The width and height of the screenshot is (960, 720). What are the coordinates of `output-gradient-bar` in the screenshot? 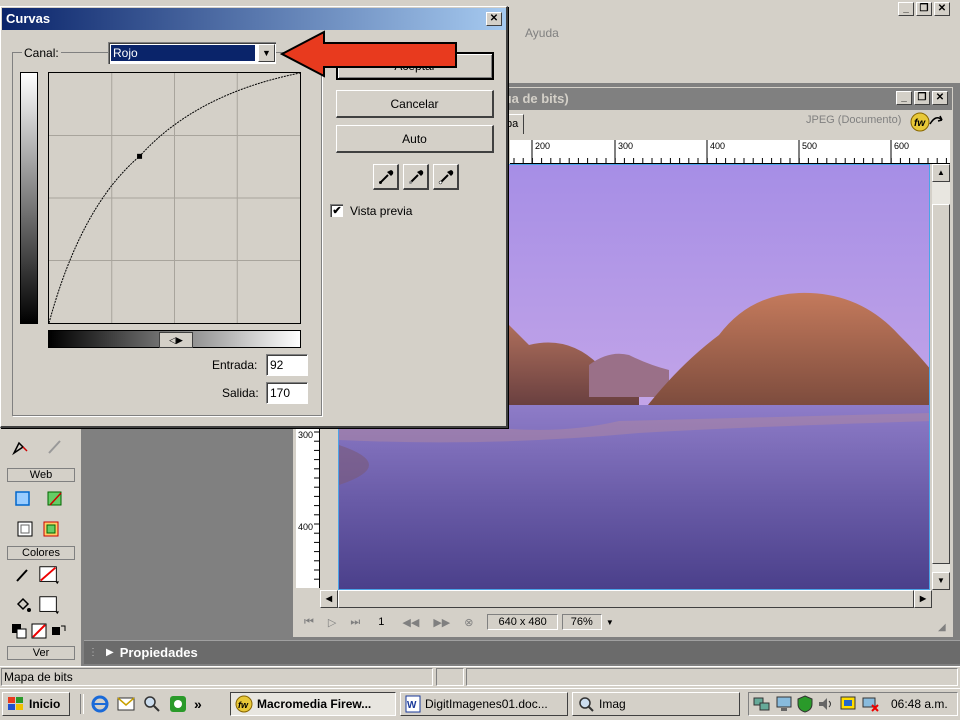 It's located at (29, 198).